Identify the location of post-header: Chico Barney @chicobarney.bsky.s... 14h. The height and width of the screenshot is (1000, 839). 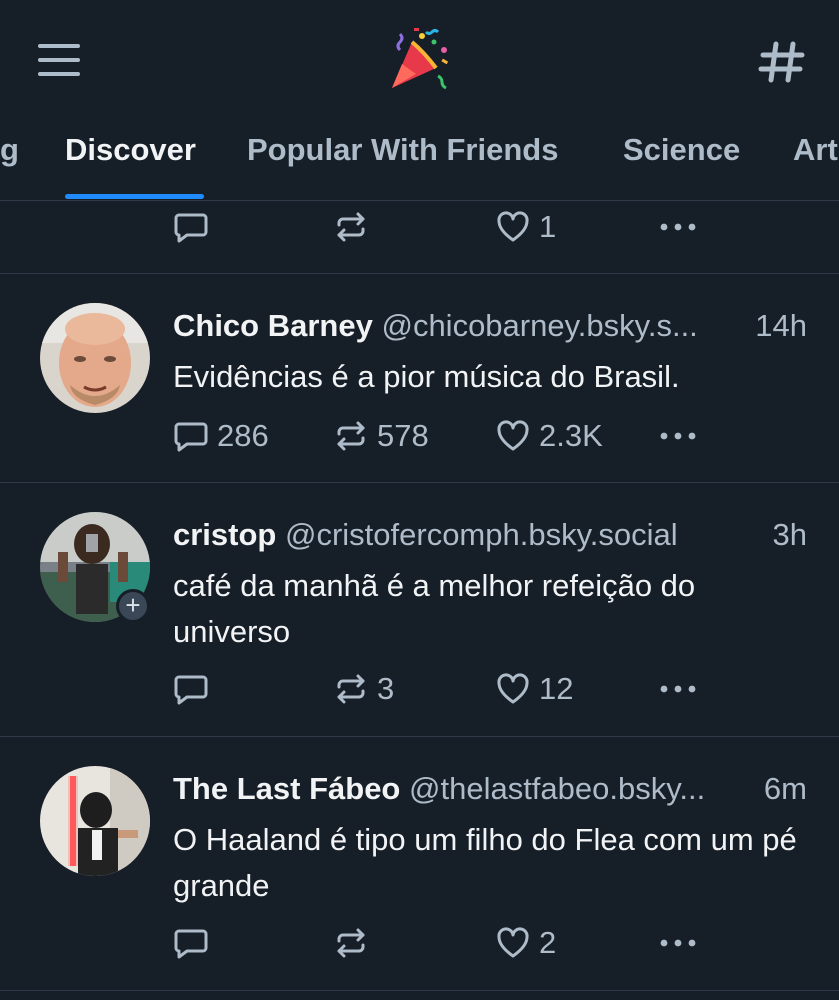
(490, 326).